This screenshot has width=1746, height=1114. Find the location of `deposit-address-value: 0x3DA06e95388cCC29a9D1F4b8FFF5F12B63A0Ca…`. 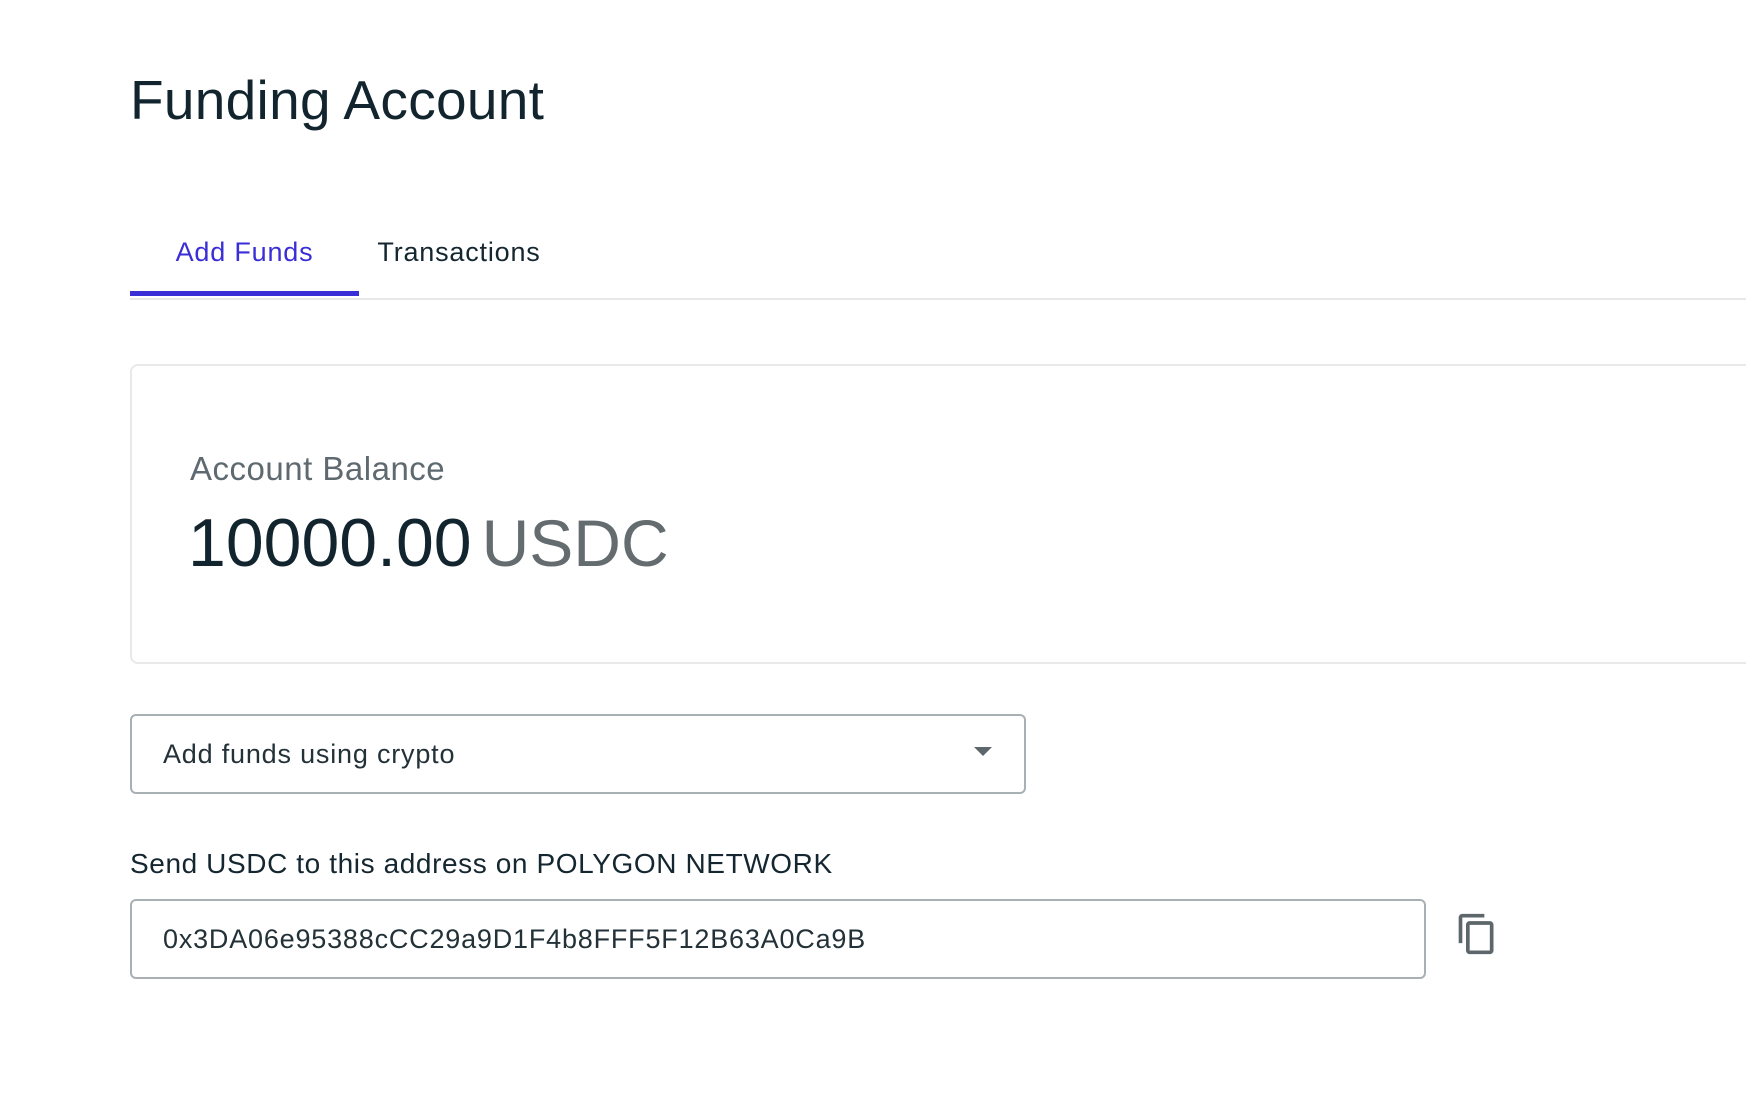

deposit-address-value: 0x3DA06e95388cCC29a9D1F4b8FFF5F12B63A0Ca… is located at coordinates (515, 939).